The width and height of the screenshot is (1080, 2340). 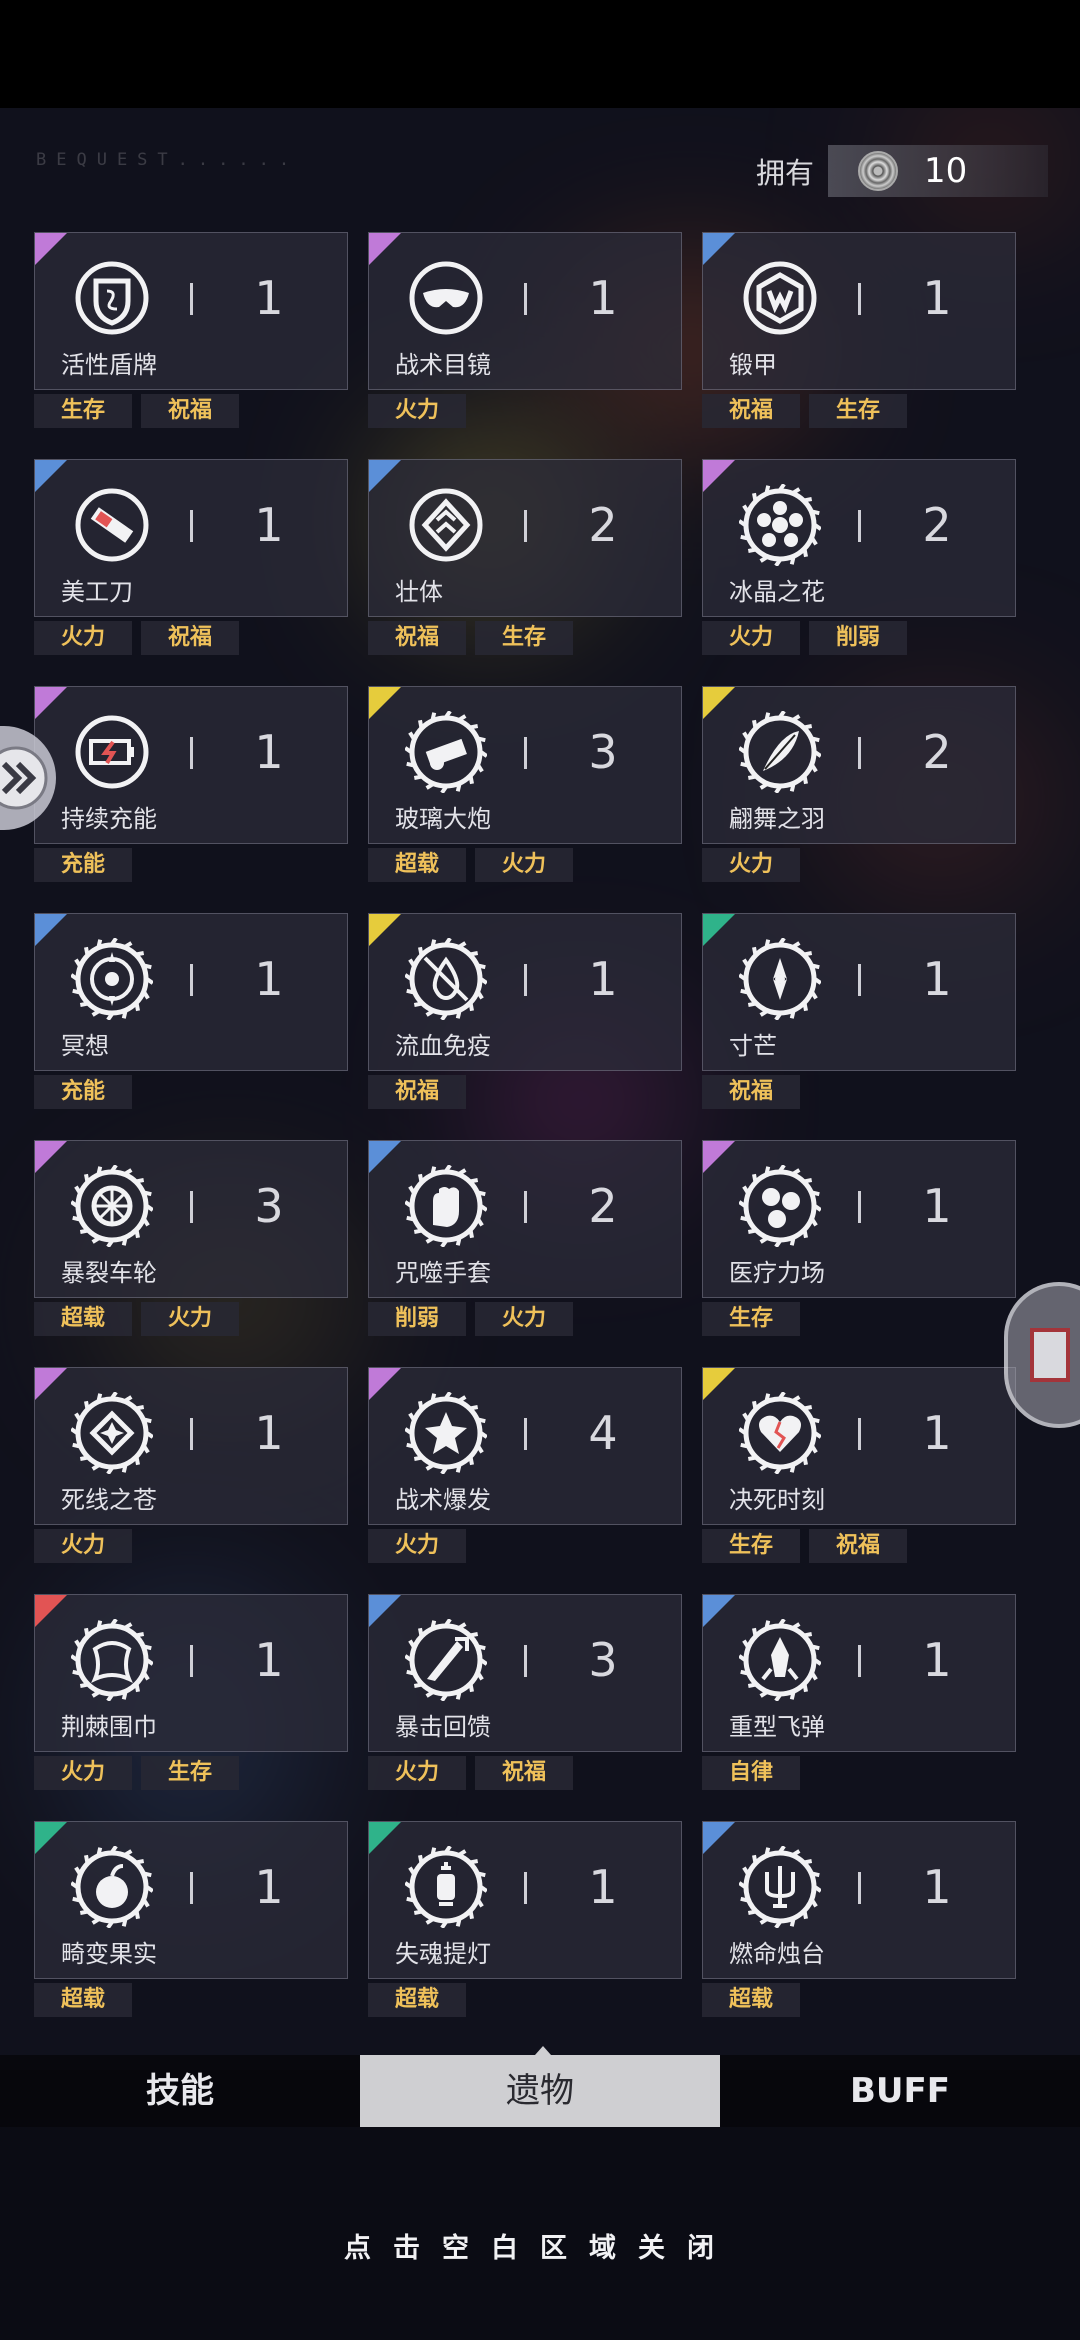 I want to click on goggles-icon, so click(x=446, y=298).